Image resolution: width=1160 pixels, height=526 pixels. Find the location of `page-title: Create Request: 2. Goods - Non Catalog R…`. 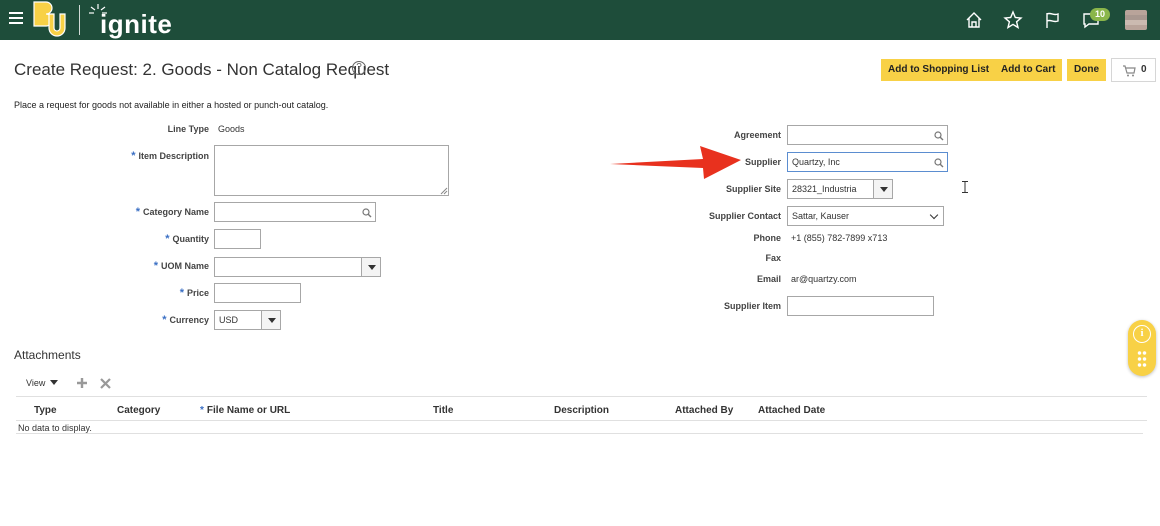

page-title: Create Request: 2. Goods - Non Catalog R… is located at coordinates (202, 69).